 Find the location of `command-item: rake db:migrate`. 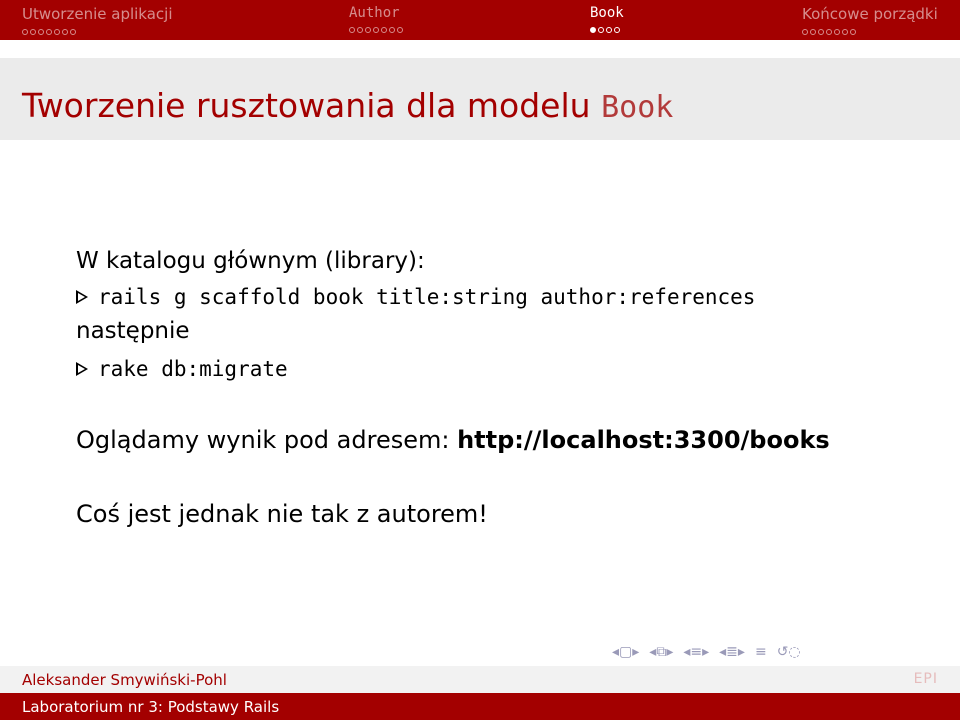

command-item: rake db:migrate is located at coordinates (182, 369).